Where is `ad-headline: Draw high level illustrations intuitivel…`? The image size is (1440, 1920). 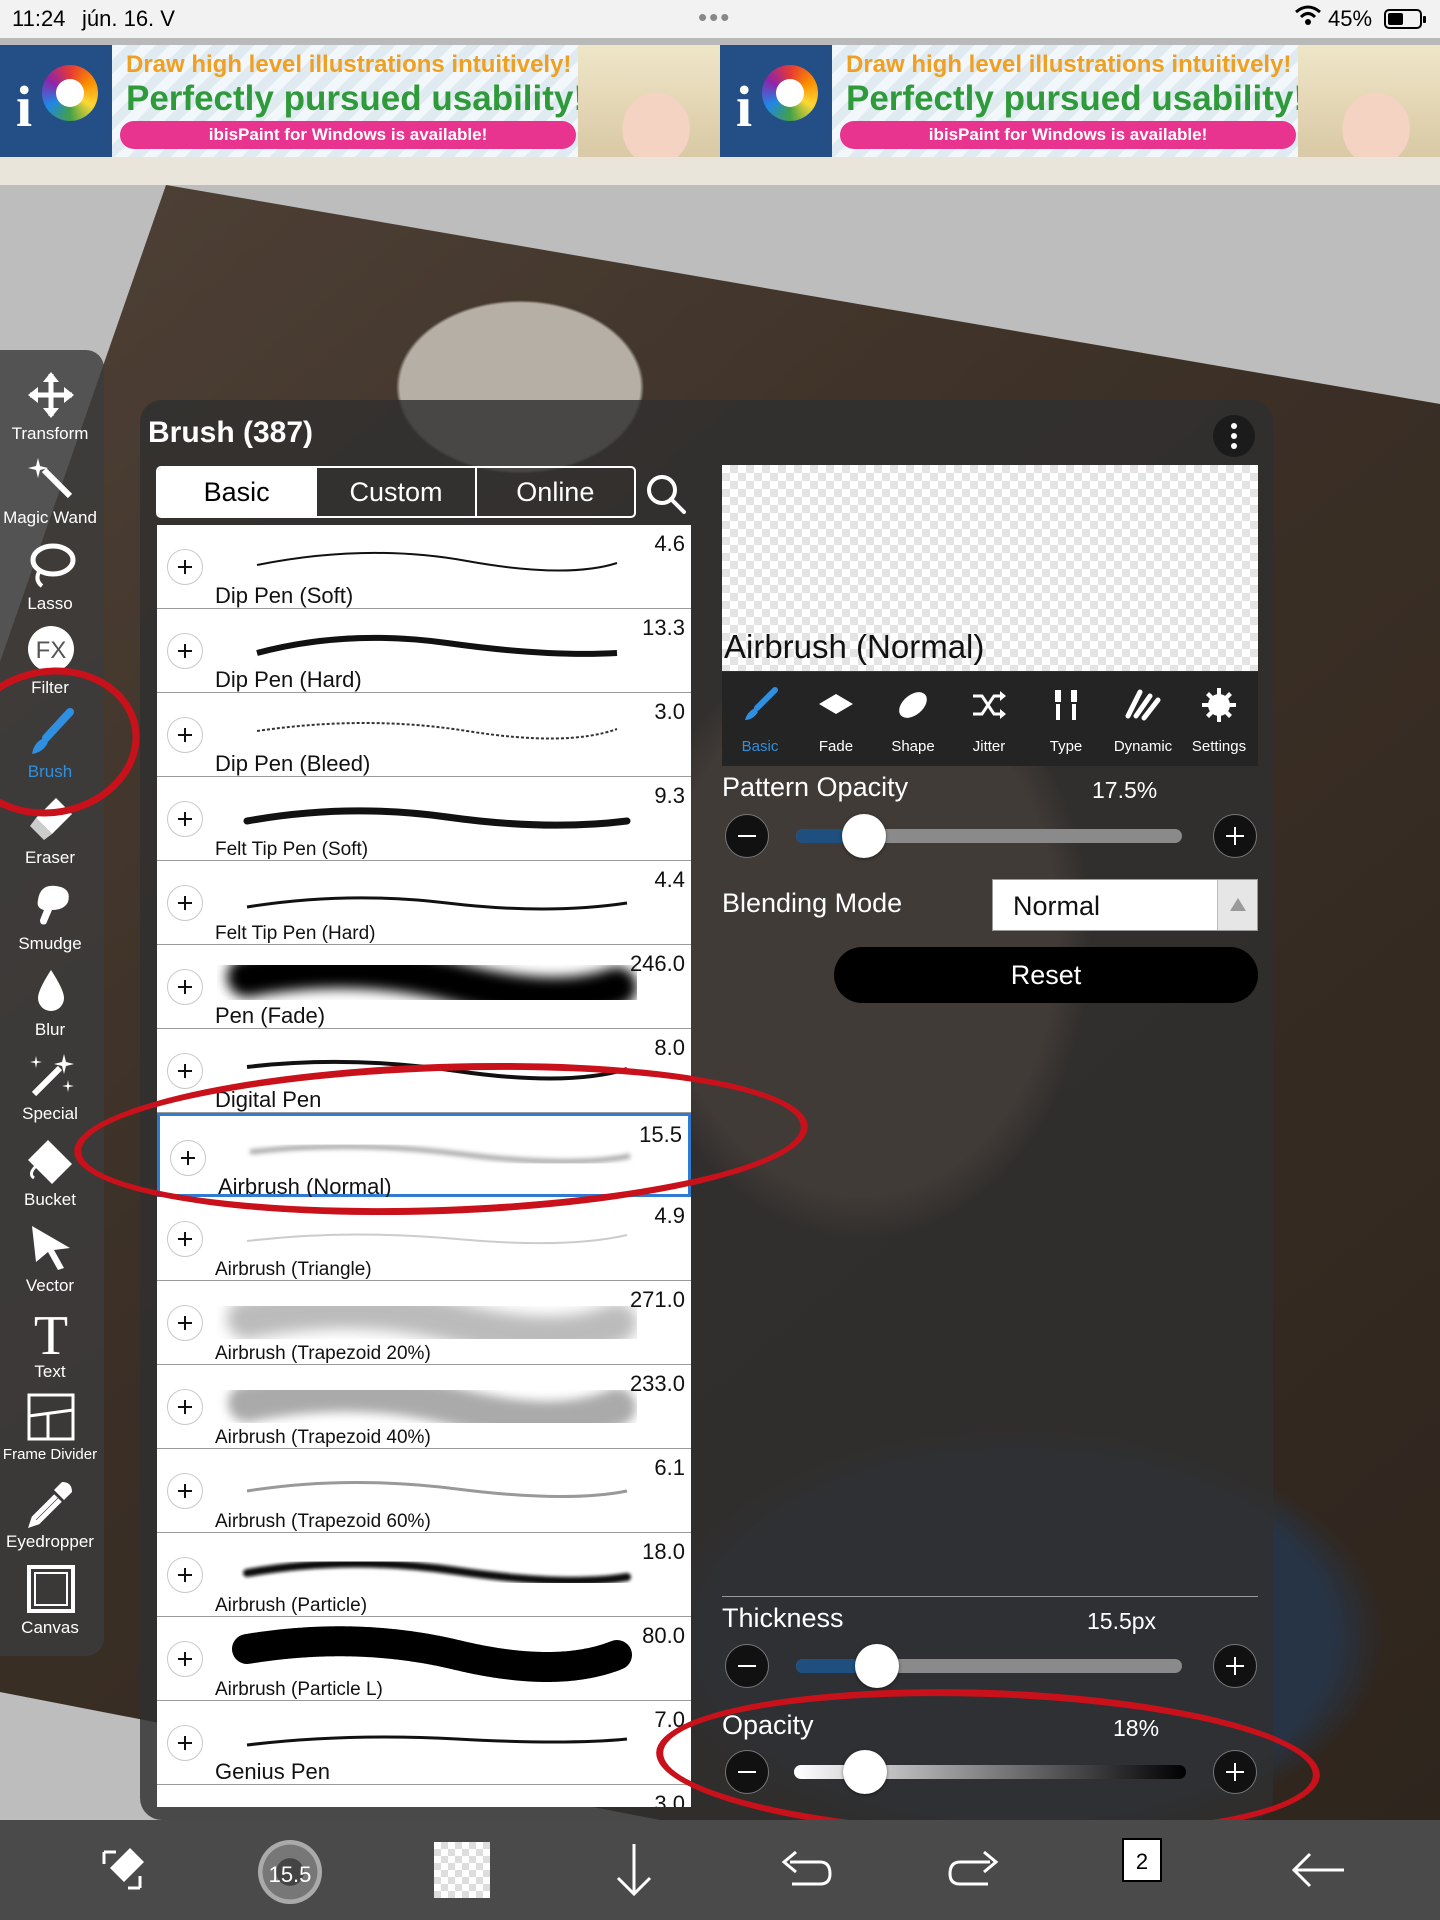
ad-headline: Draw high level illustrations intuitivel… is located at coordinates (1069, 64).